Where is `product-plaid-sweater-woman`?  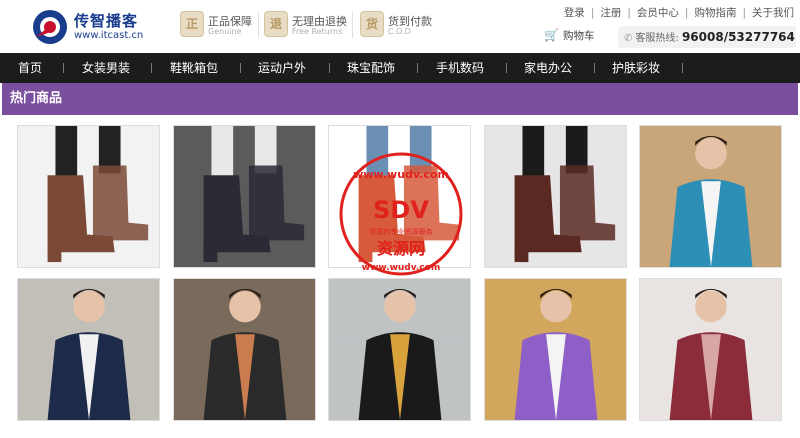 product-plaid-sweater-woman is located at coordinates (710, 349).